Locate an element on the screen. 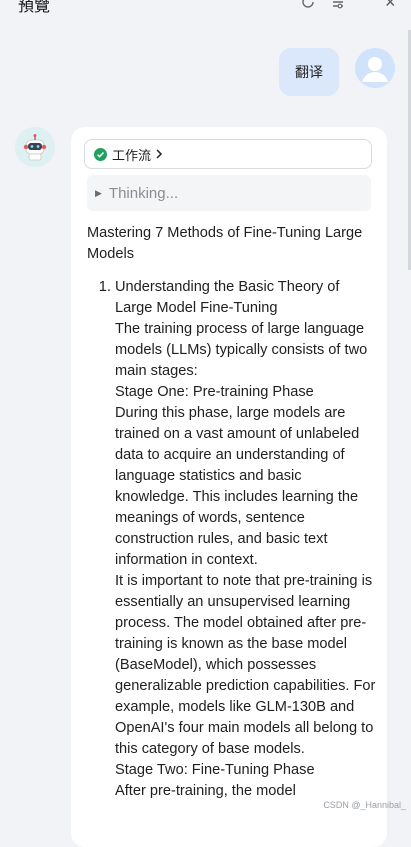 The height and width of the screenshot is (847, 411). settings-icon is located at coordinates (338, 5).